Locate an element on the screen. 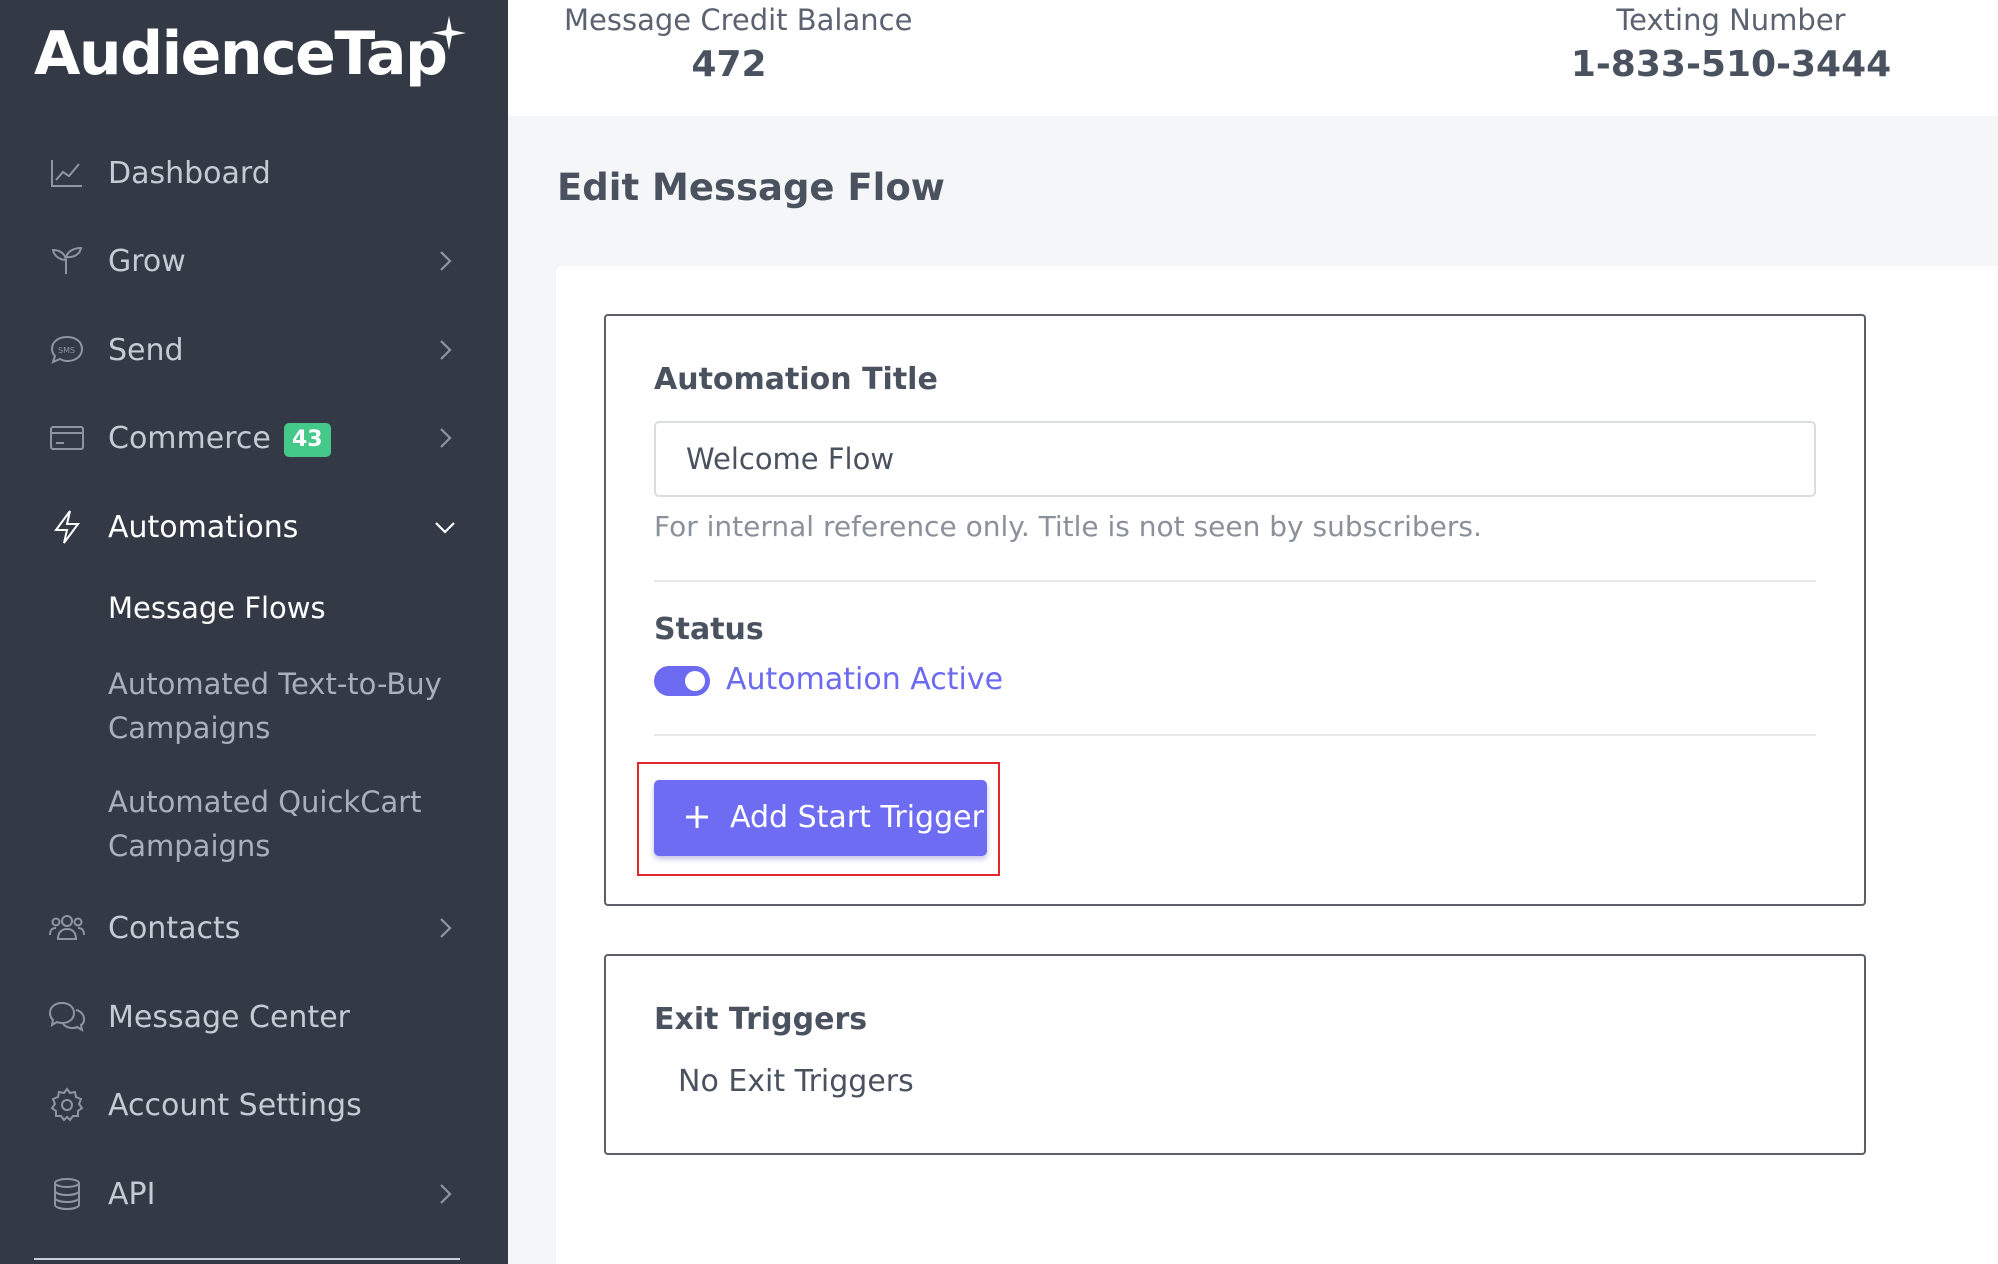  credit-balance-value: 472 is located at coordinates (729, 64).